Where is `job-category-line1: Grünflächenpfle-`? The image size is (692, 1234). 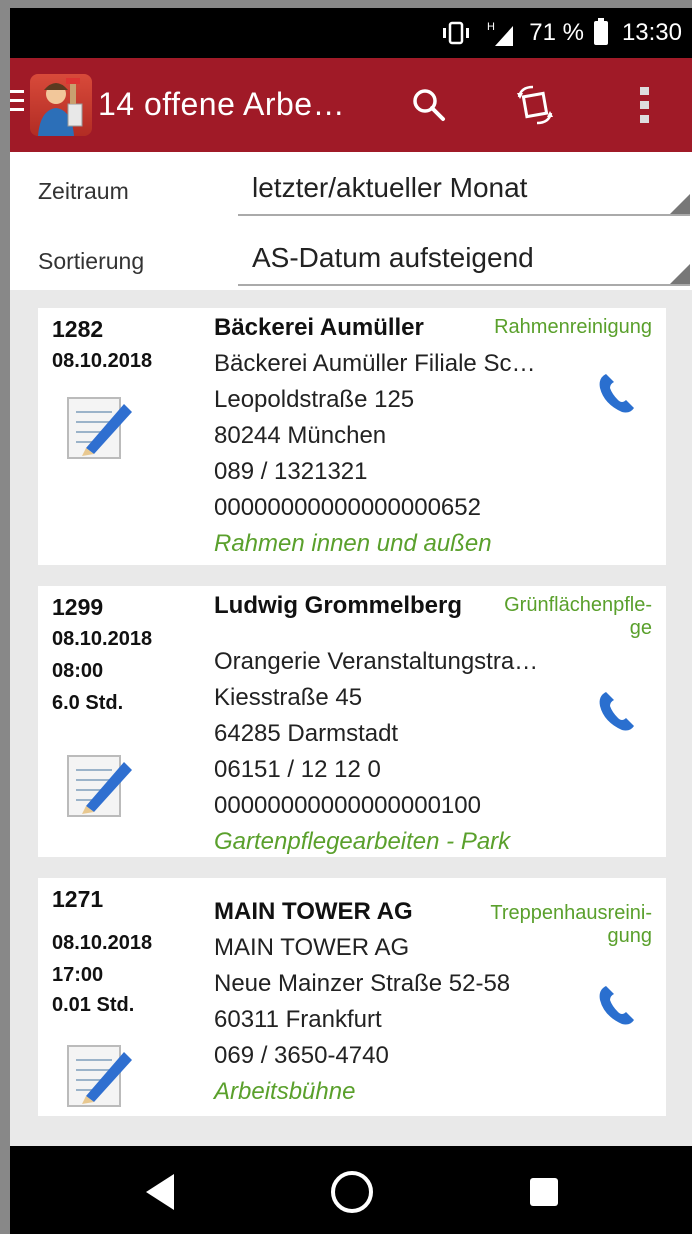
job-category-line1: Grünflächenpfle- is located at coordinates (578, 605).